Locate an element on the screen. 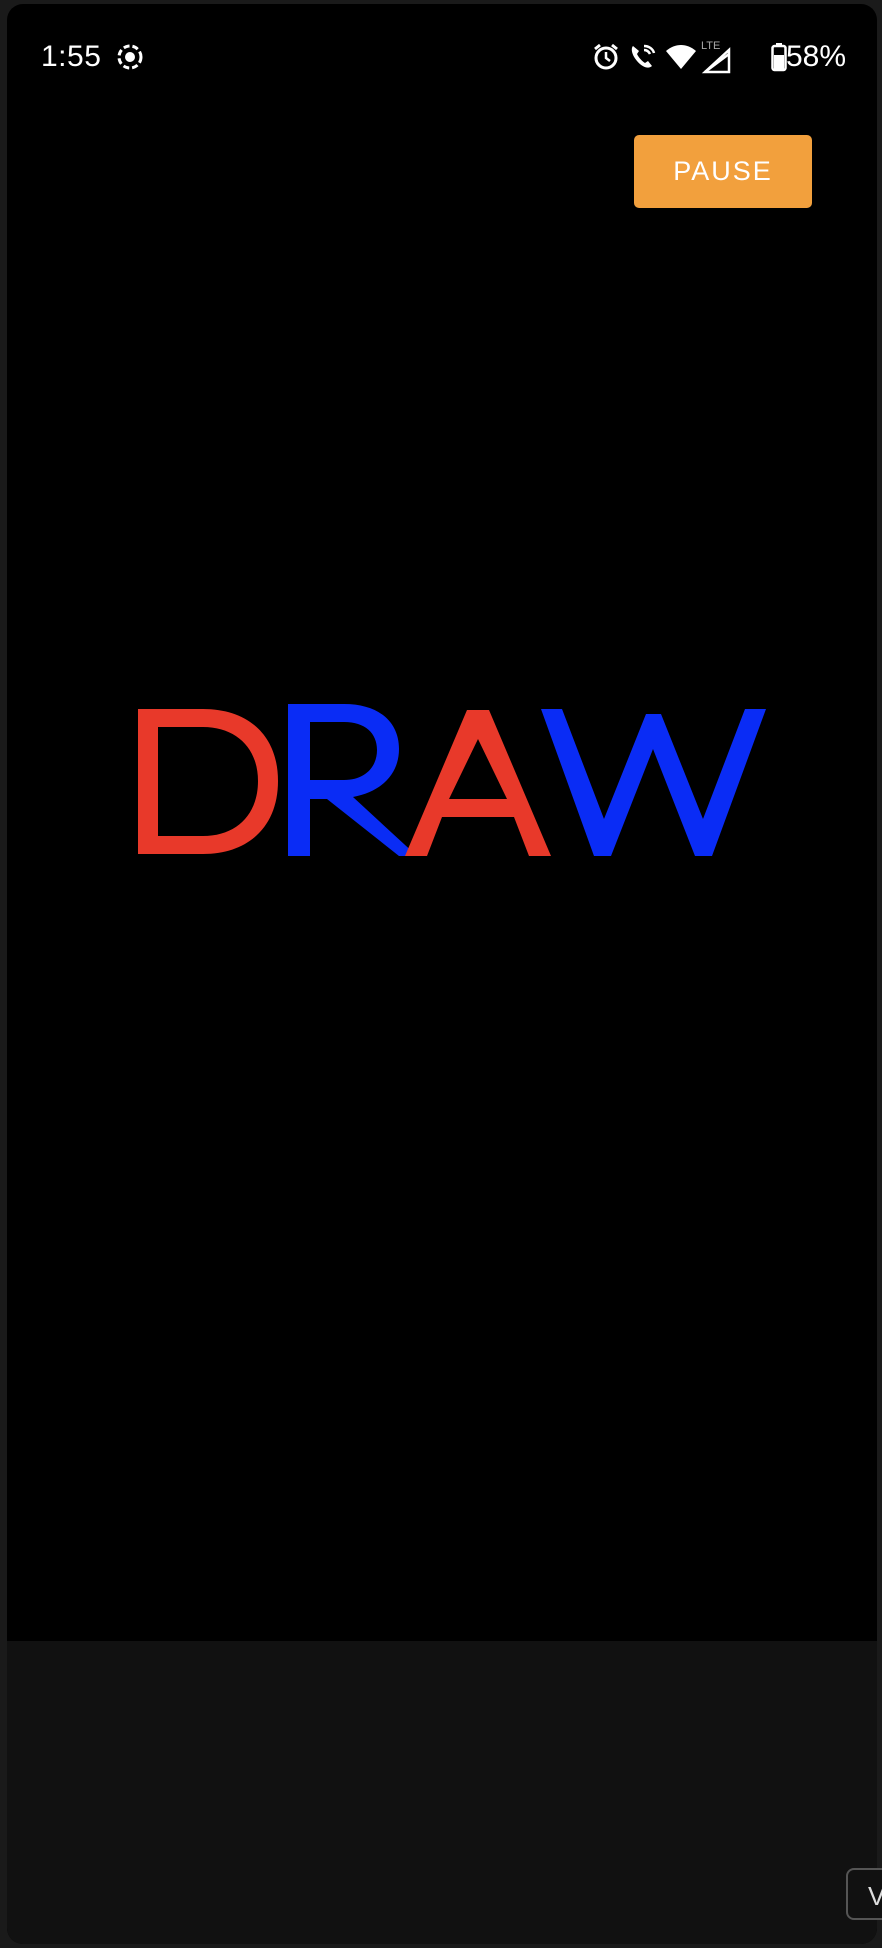  alarm-icon is located at coordinates (606, 57).